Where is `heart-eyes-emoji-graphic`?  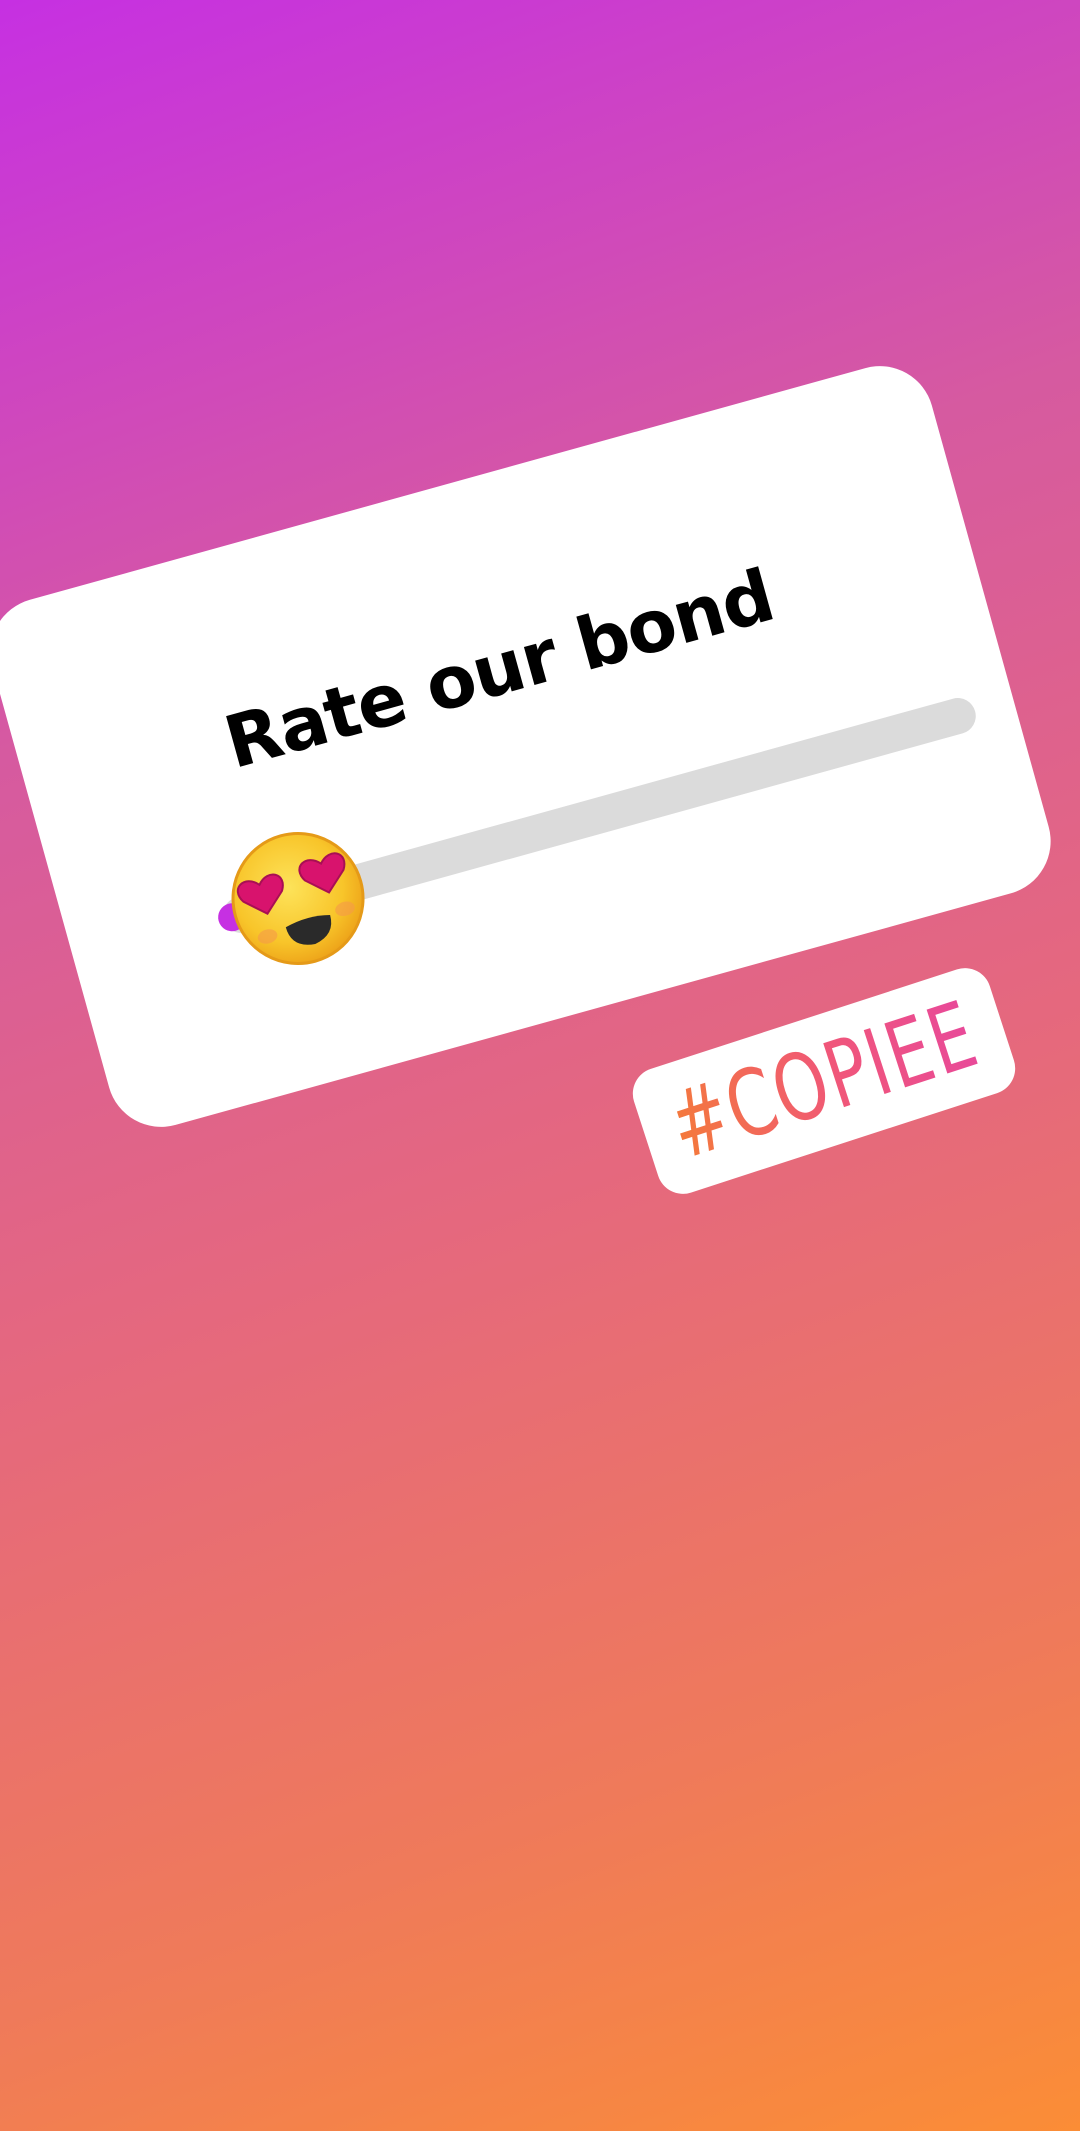 heart-eyes-emoji-graphic is located at coordinates (298, 898).